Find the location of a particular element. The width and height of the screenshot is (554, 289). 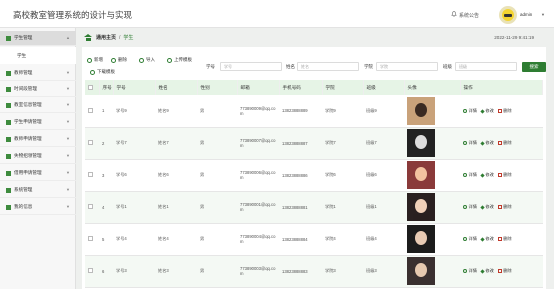

cell-email: 773890001@qq.com is located at coordinates (258, 207).